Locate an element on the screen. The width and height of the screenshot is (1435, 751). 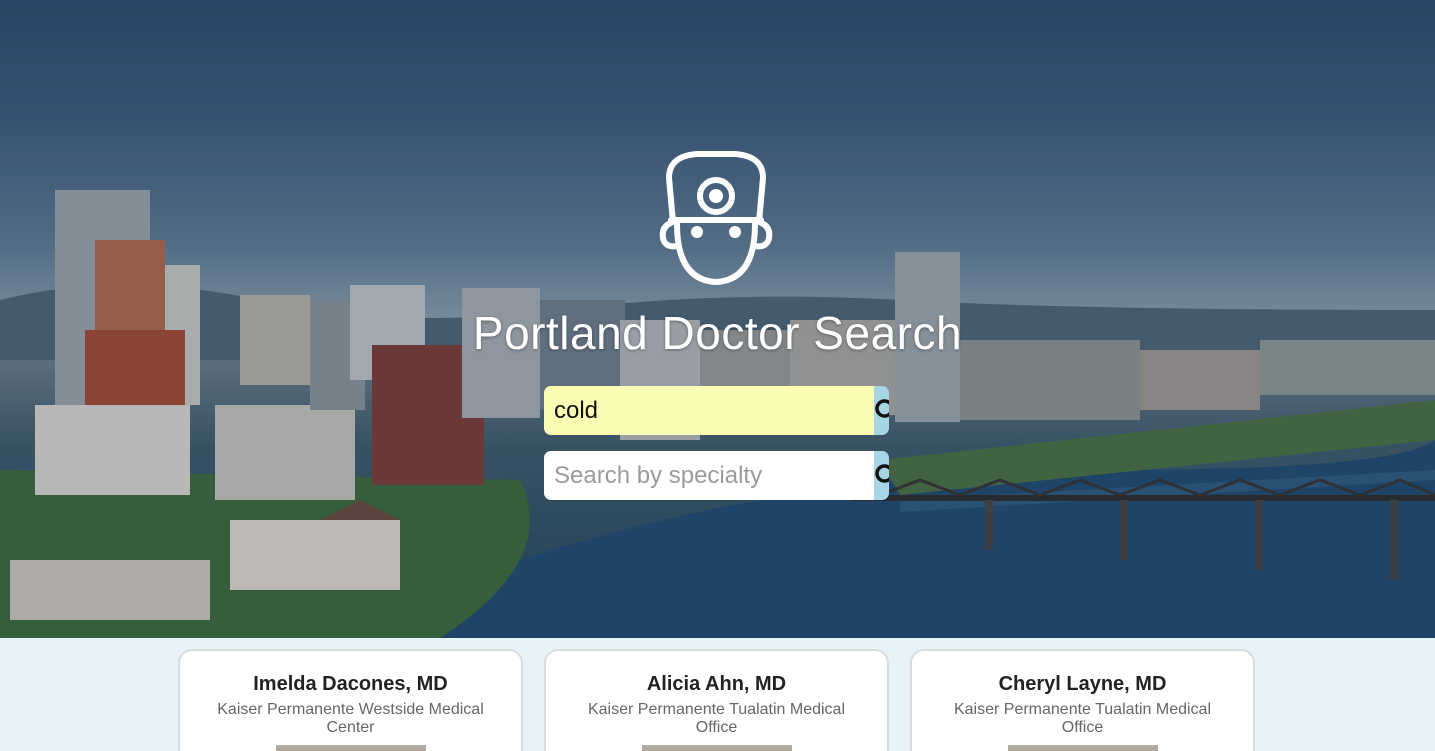
specialty-search is located at coordinates (716, 475).